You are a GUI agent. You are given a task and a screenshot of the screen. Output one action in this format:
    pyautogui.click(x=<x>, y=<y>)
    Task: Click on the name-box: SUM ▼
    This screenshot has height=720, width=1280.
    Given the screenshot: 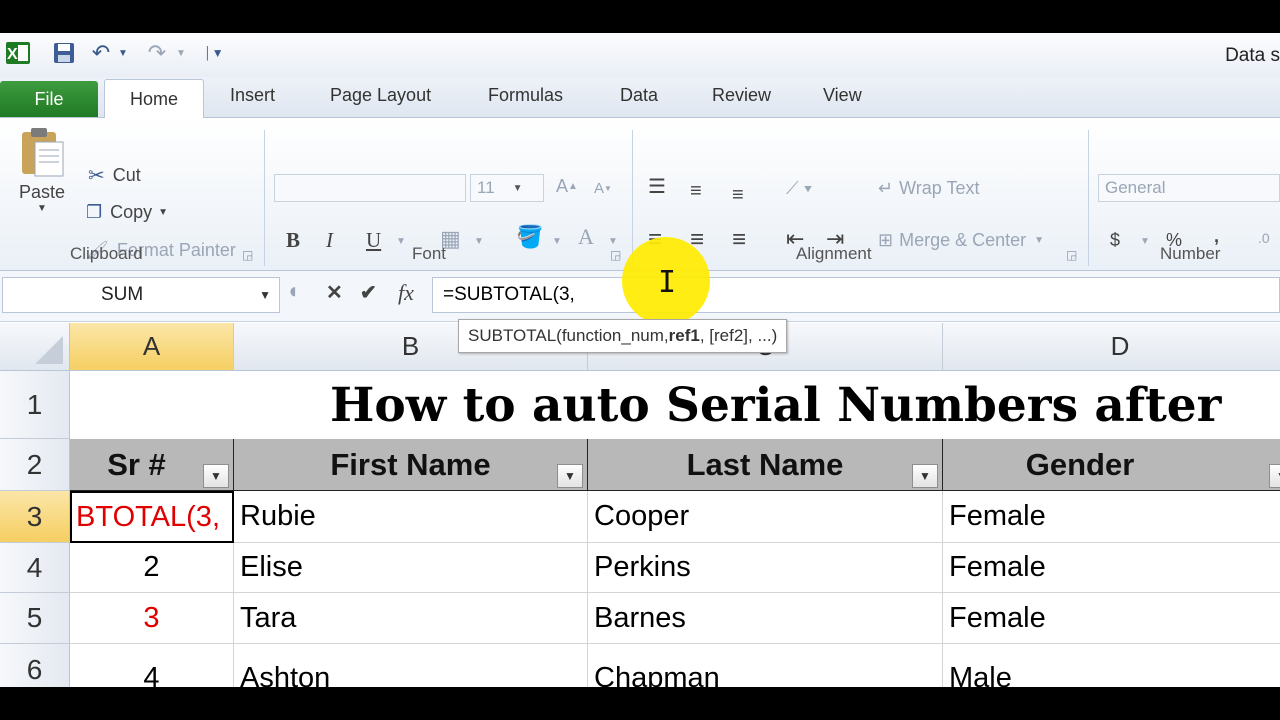 What is the action you would take?
    pyautogui.click(x=141, y=295)
    